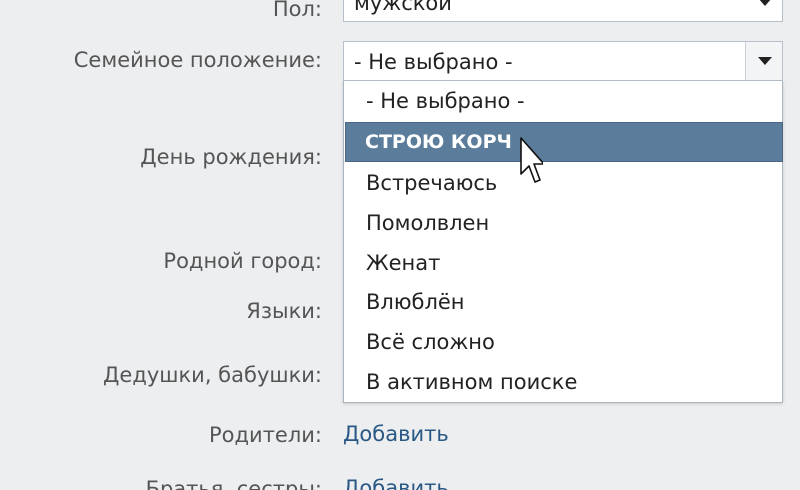  What do you see at coordinates (563, 11) in the screenshot?
I see `gender-select: мужской` at bounding box center [563, 11].